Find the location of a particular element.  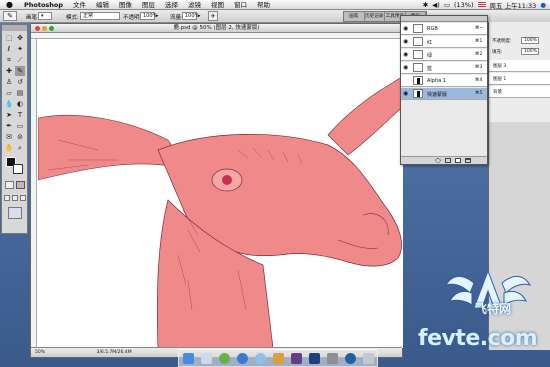

background-color-swatch is located at coordinates (18, 169).